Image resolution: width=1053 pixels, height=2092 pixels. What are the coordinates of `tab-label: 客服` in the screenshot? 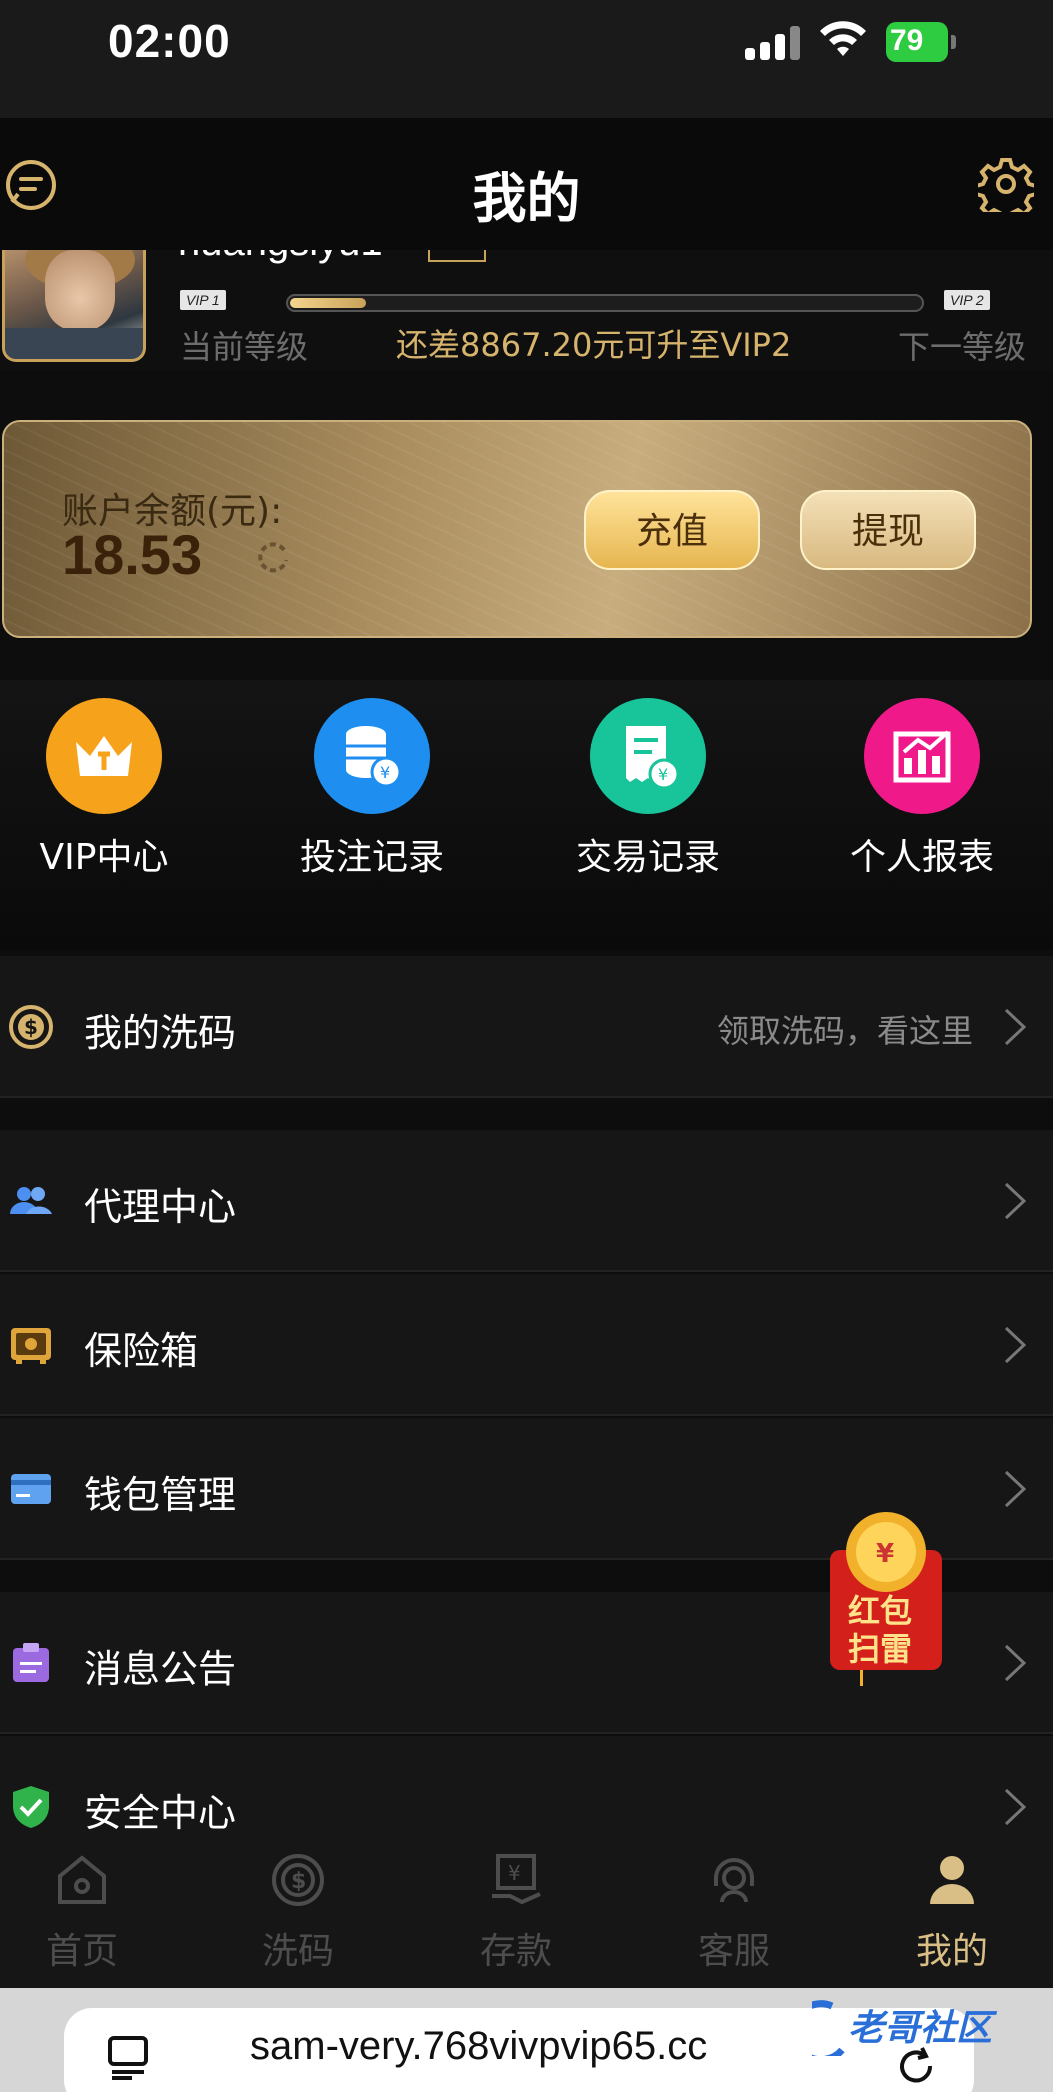 It's located at (733, 1951).